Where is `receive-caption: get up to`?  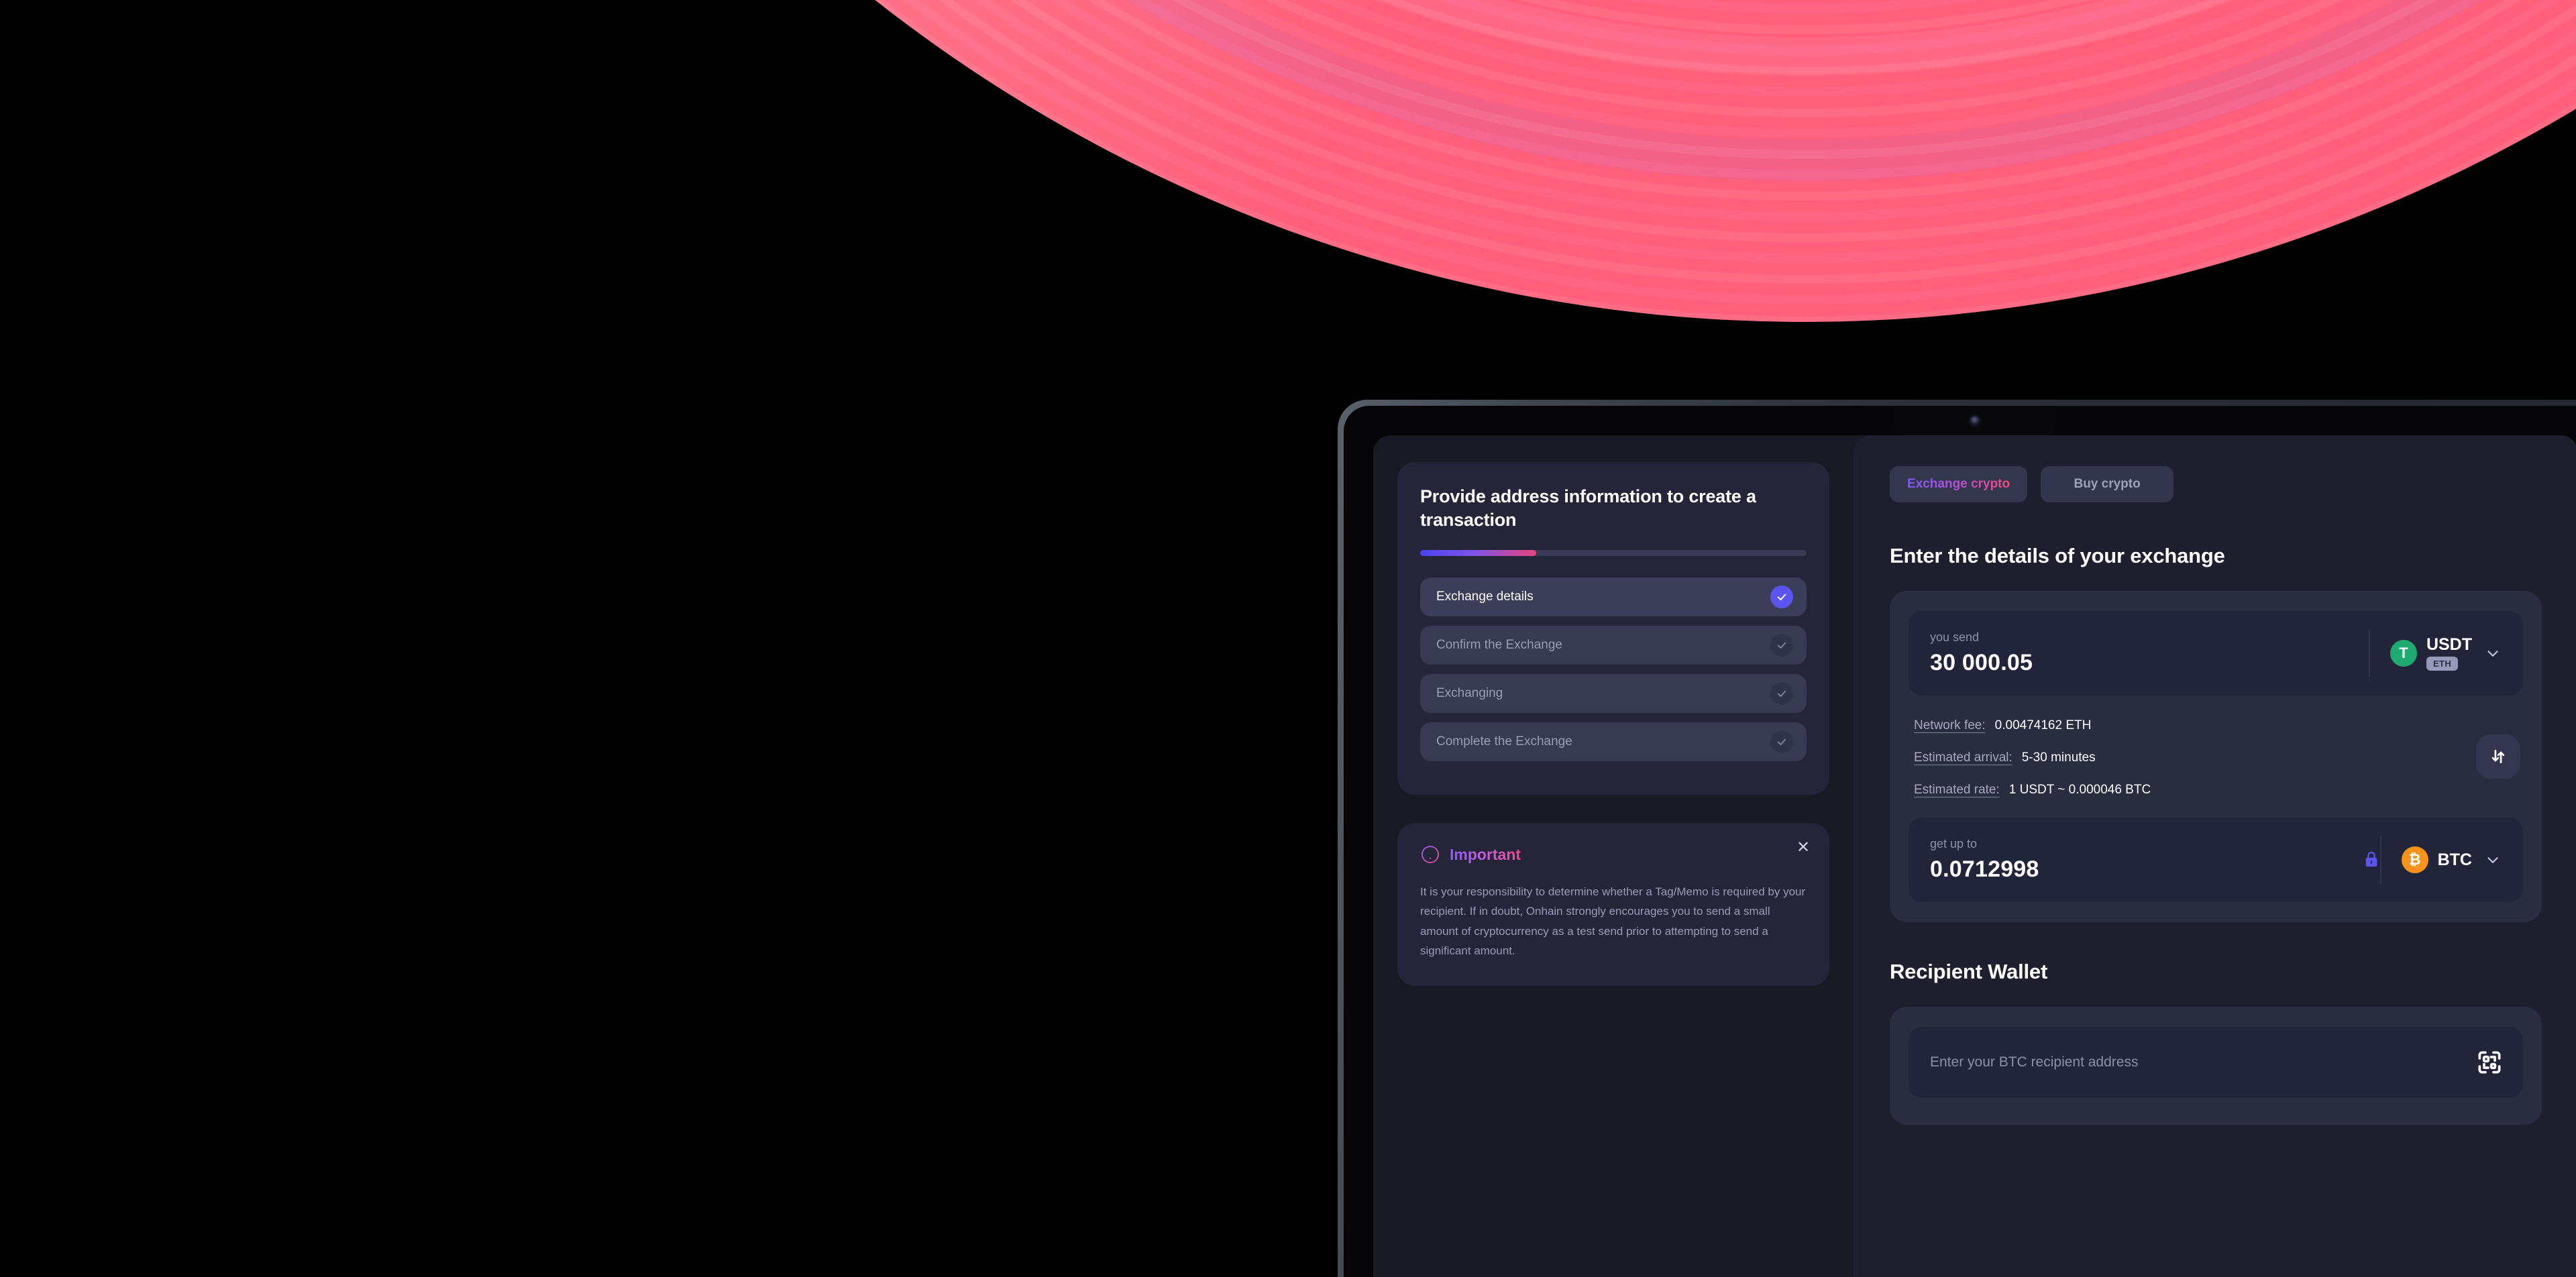 receive-caption: get up to is located at coordinates (1954, 843).